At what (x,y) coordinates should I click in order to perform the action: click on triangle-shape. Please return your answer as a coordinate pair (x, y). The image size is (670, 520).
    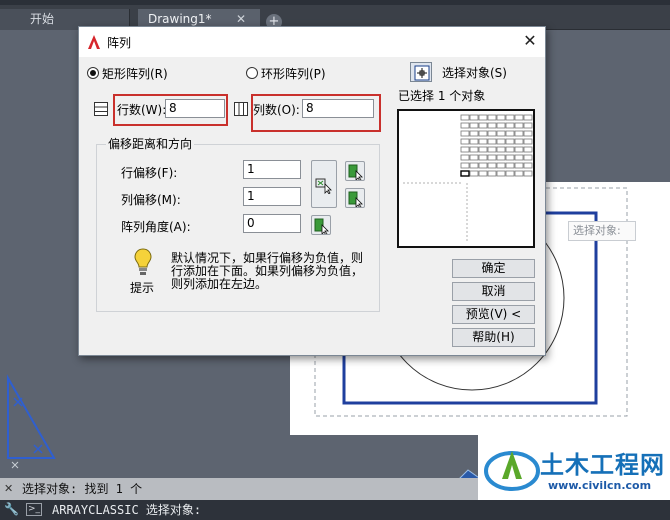
    Looking at the image, I should click on (31, 416).